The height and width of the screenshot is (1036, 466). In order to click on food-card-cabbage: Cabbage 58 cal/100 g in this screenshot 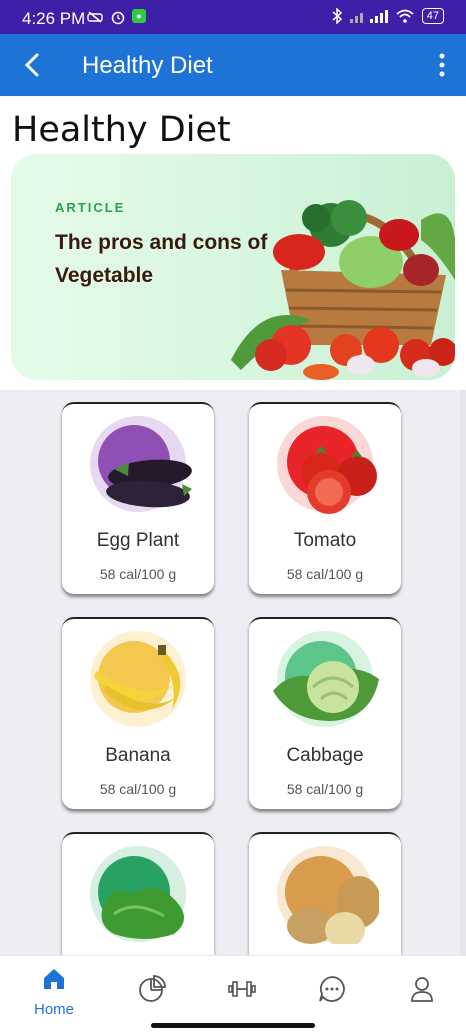, I will do `click(325, 713)`.